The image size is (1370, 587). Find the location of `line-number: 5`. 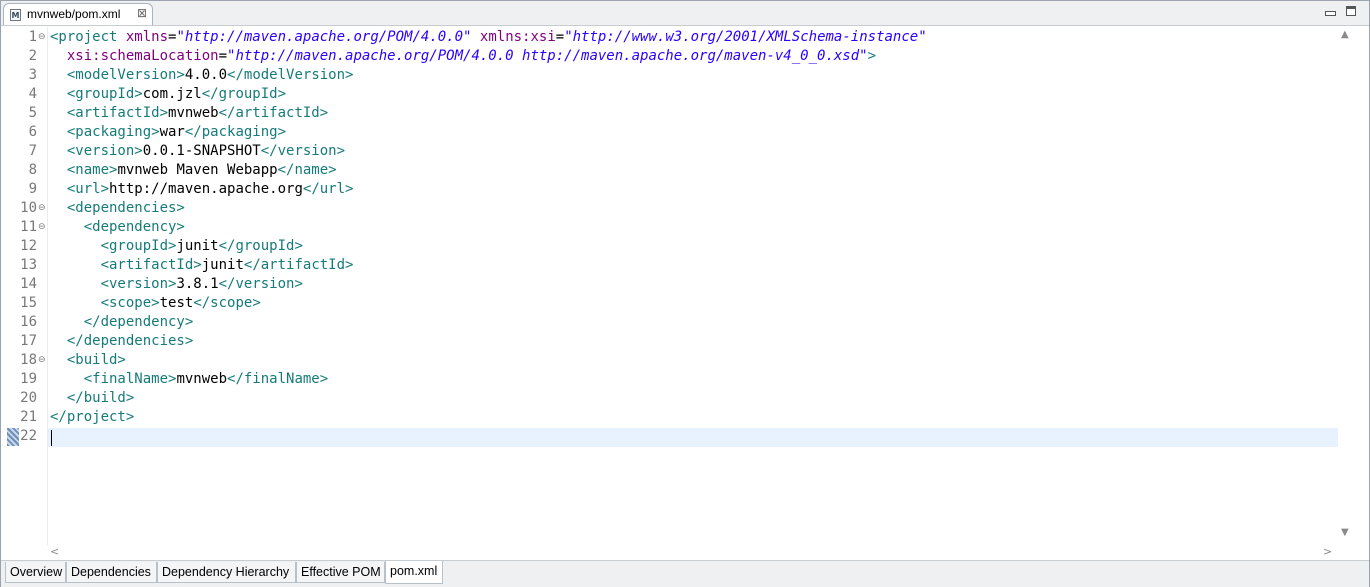

line-number: 5 is located at coordinates (32, 113).